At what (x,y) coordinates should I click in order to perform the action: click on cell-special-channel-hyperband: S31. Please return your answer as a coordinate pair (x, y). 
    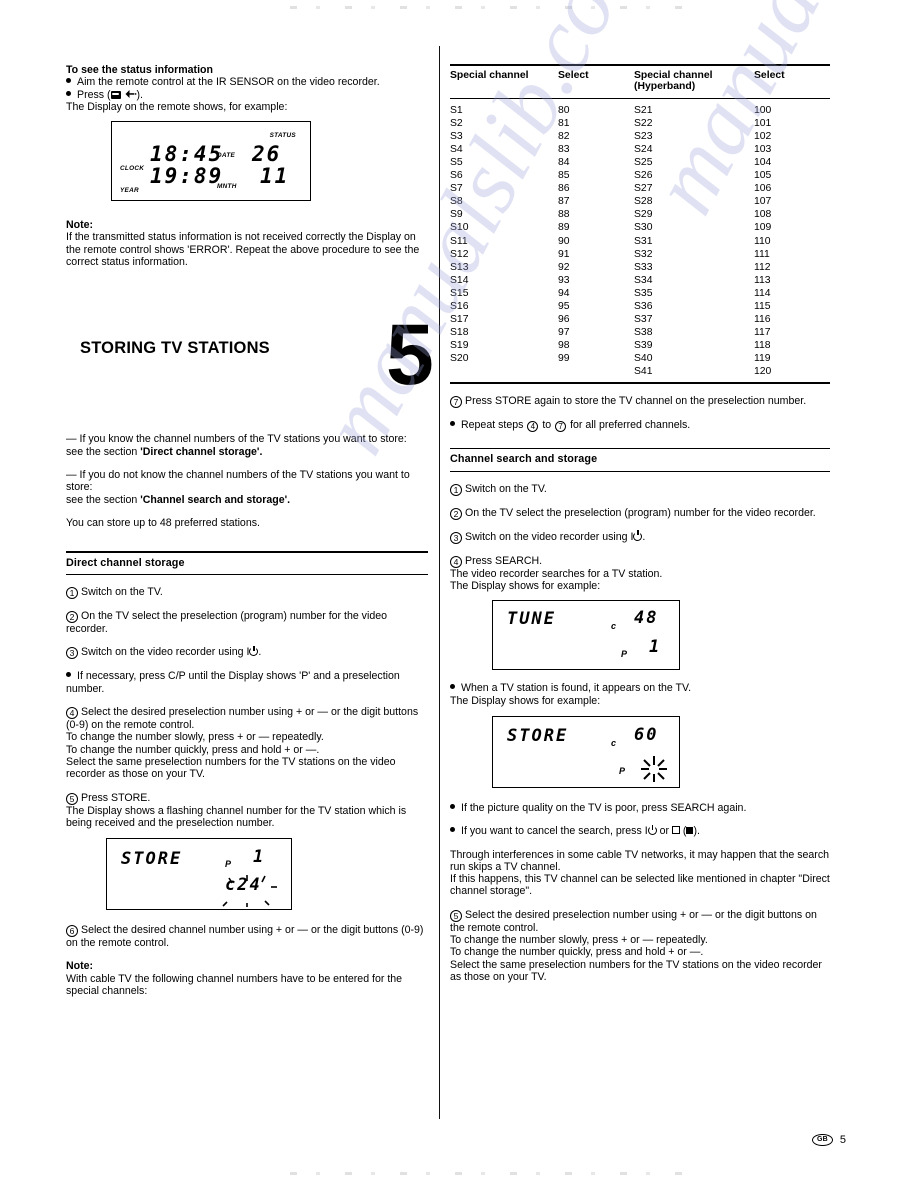
    Looking at the image, I should click on (643, 241).